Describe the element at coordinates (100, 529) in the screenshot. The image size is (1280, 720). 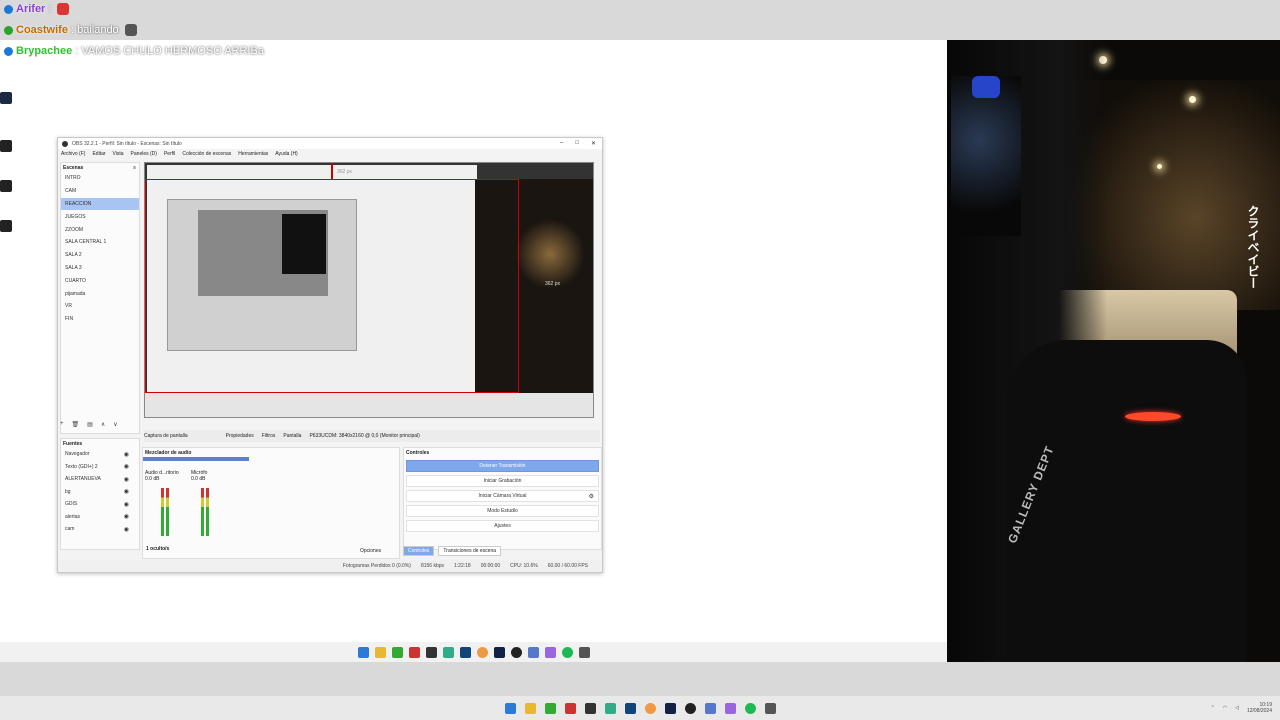
I see `source-item: cam ◉` at that location.